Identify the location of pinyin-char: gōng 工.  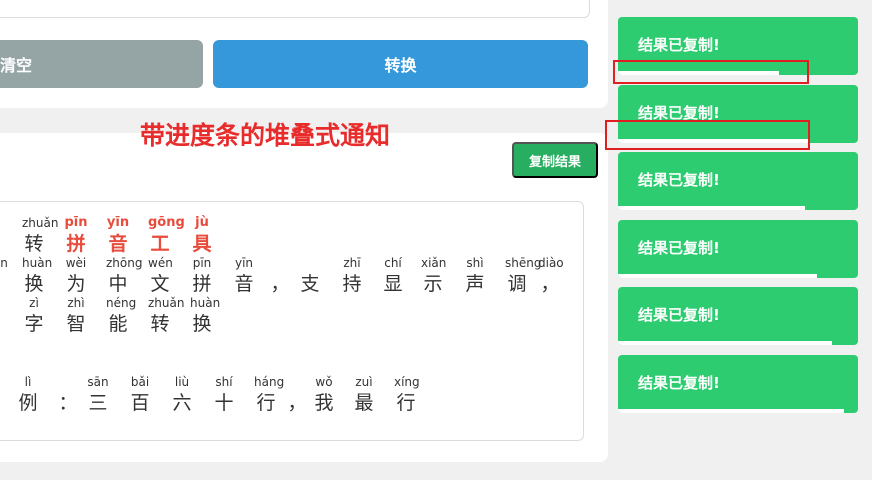
(166, 235).